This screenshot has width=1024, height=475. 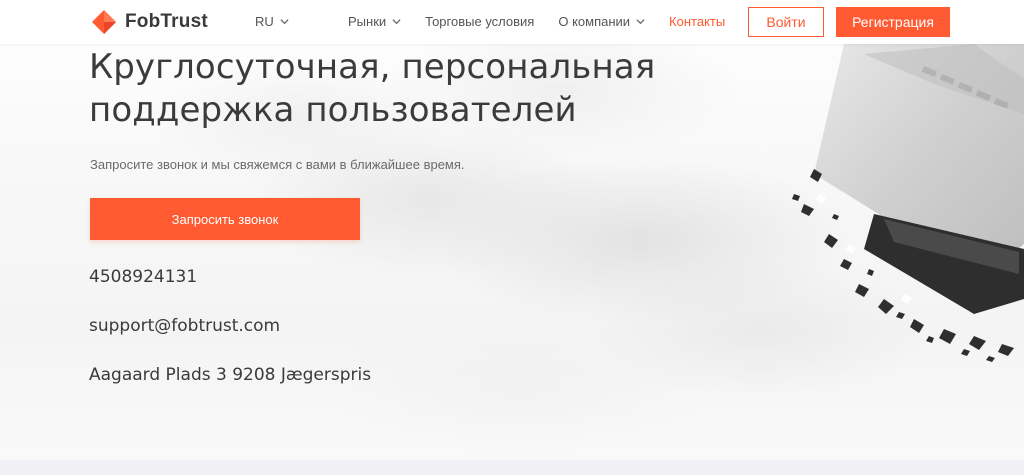 I want to click on nav-item-label: Контакты, so click(x=697, y=21).